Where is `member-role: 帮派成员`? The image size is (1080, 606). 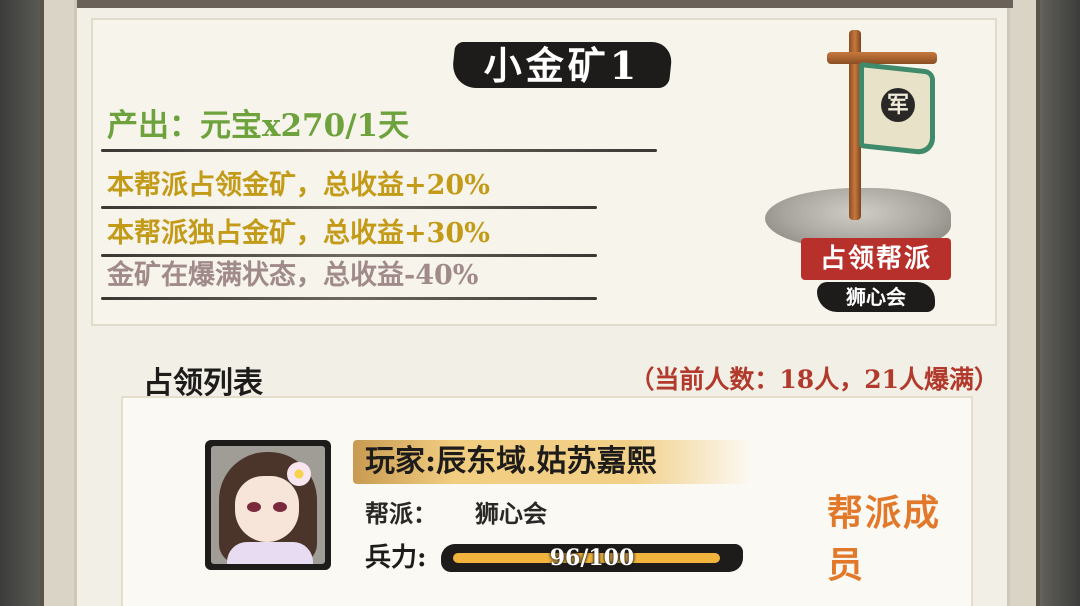 member-role: 帮派成员 is located at coordinates (884, 539).